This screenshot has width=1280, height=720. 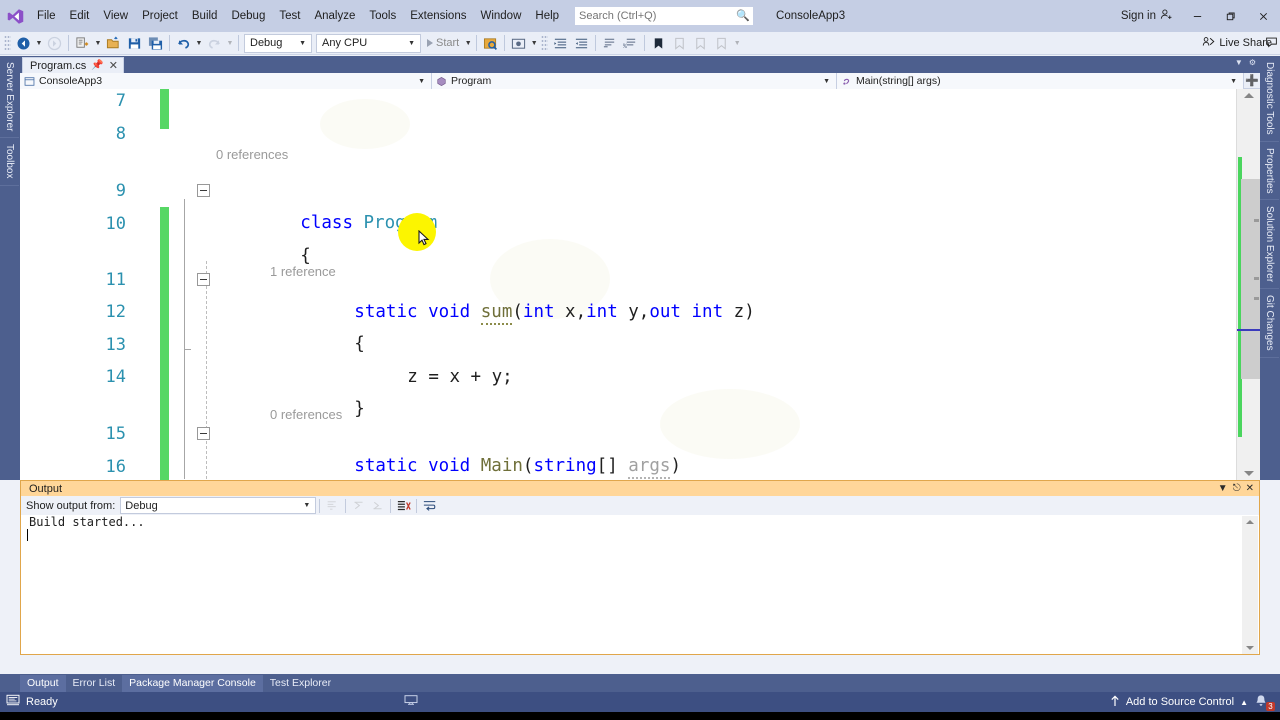 What do you see at coordinates (252, 154) in the screenshot?
I see `codelens-references: 0 references` at bounding box center [252, 154].